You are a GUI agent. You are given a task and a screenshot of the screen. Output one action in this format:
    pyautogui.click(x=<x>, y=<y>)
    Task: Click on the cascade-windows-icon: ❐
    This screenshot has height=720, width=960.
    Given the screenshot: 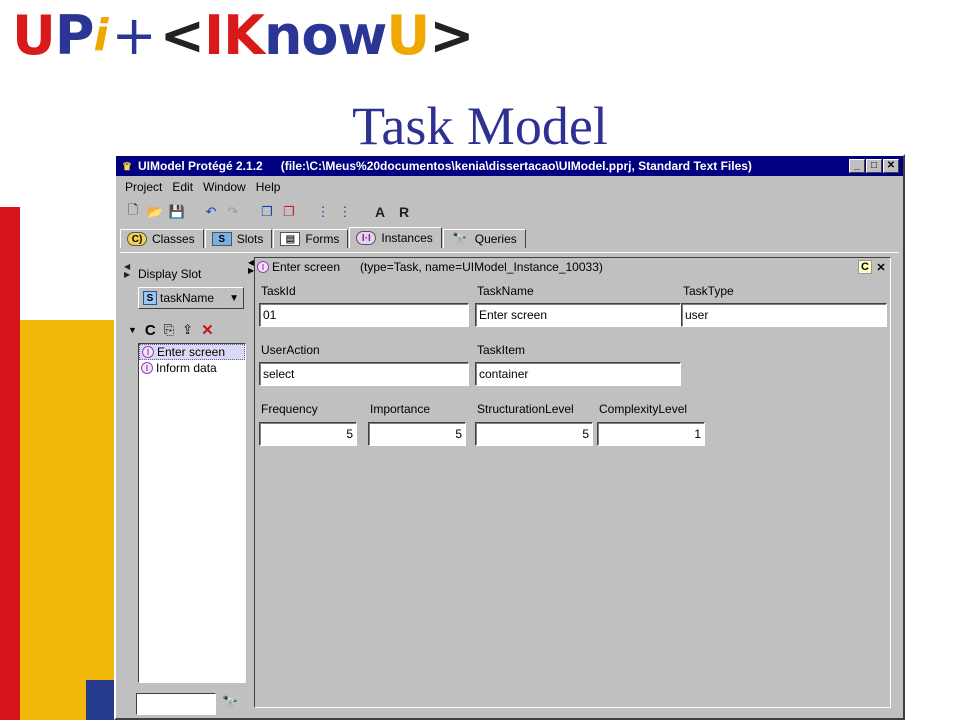 What is the action you would take?
    pyautogui.click(x=267, y=212)
    